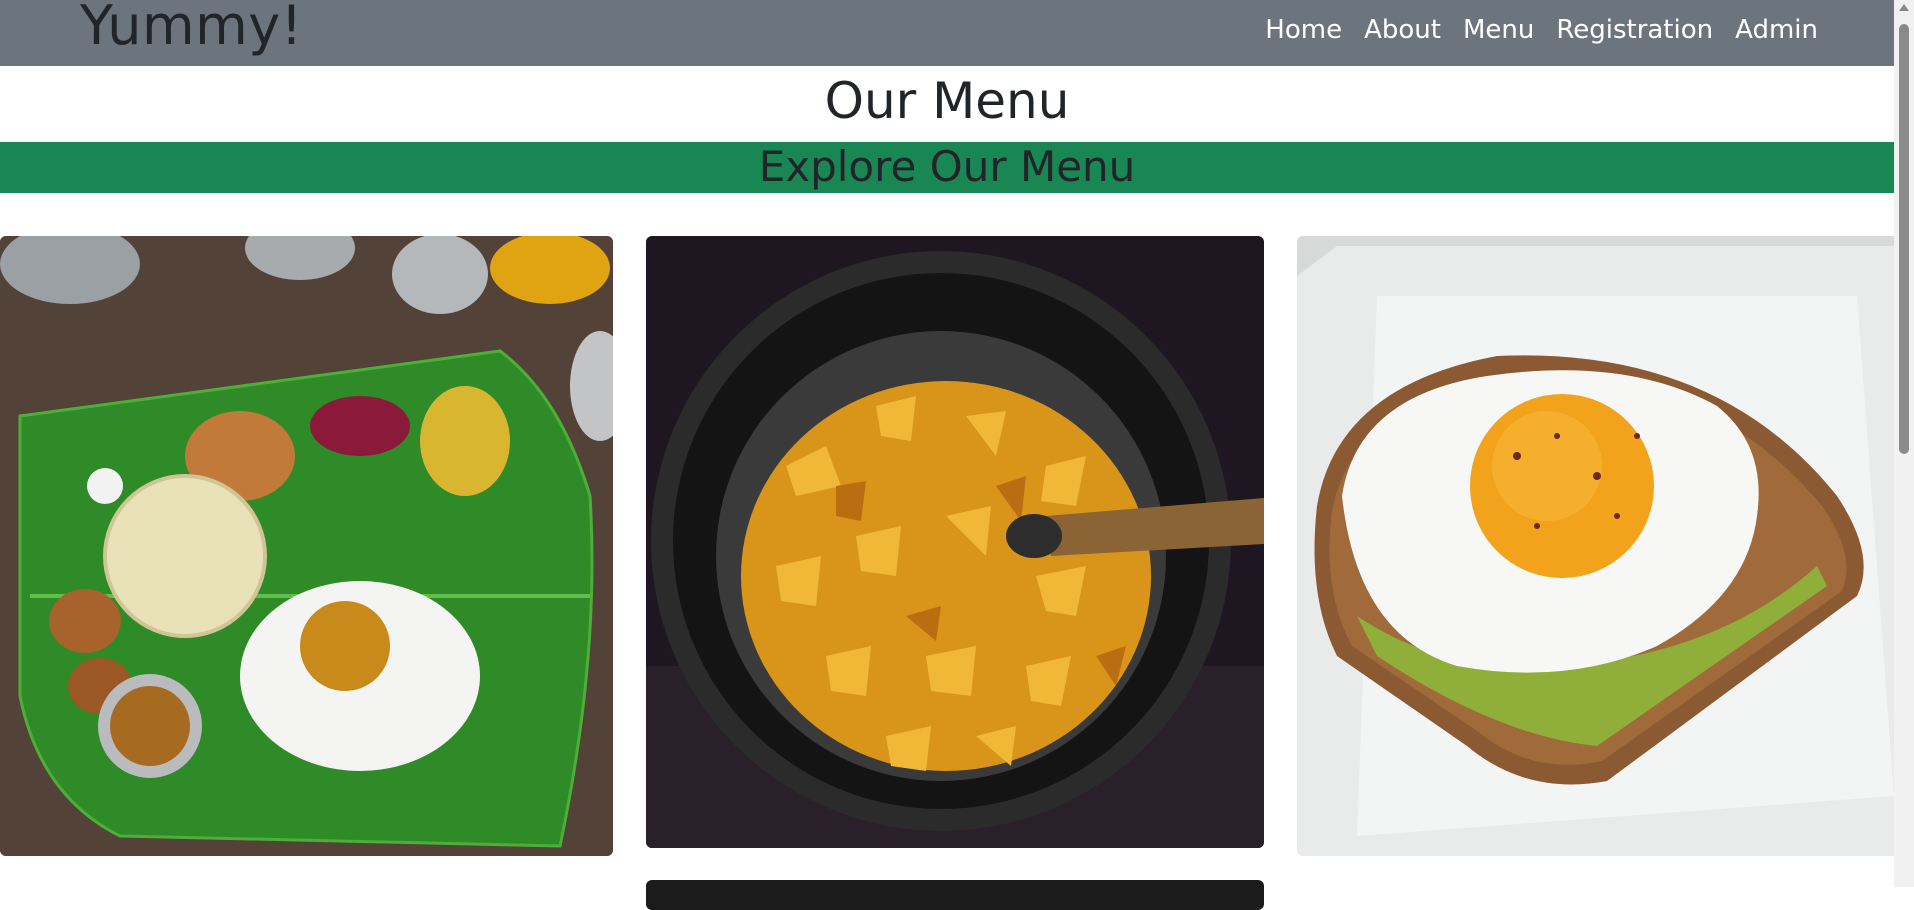 The image size is (1914, 910). I want to click on nav-link-menu: Menu, so click(1498, 30).